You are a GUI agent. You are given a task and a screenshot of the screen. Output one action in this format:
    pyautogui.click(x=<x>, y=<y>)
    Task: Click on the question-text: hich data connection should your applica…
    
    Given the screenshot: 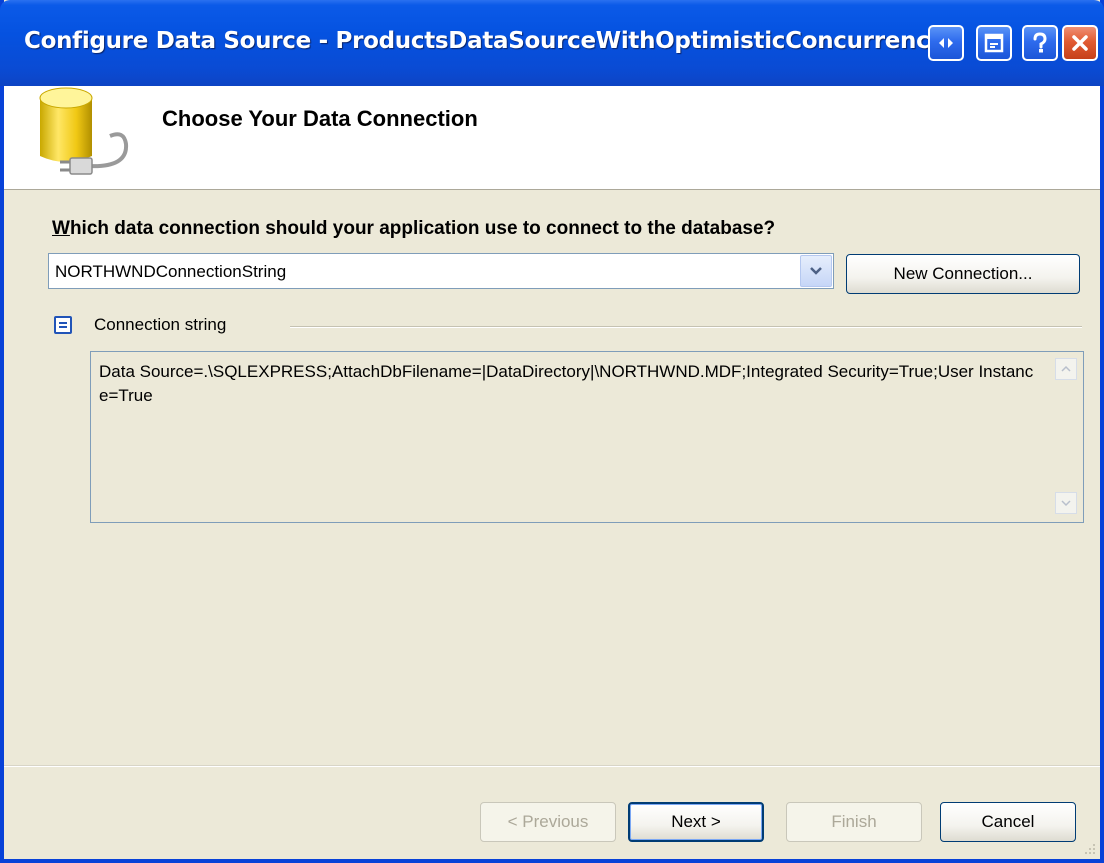 What is the action you would take?
    pyautogui.click(x=422, y=228)
    